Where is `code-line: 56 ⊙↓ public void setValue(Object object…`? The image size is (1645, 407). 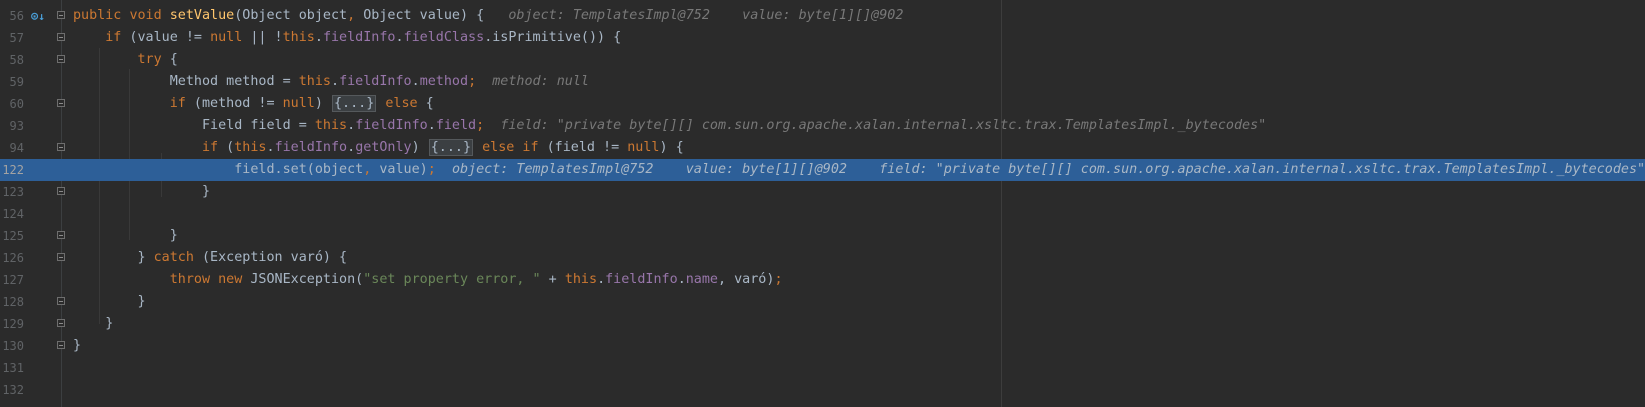
code-line: 56 ⊙↓ public void setValue(Object object… is located at coordinates (822, 16).